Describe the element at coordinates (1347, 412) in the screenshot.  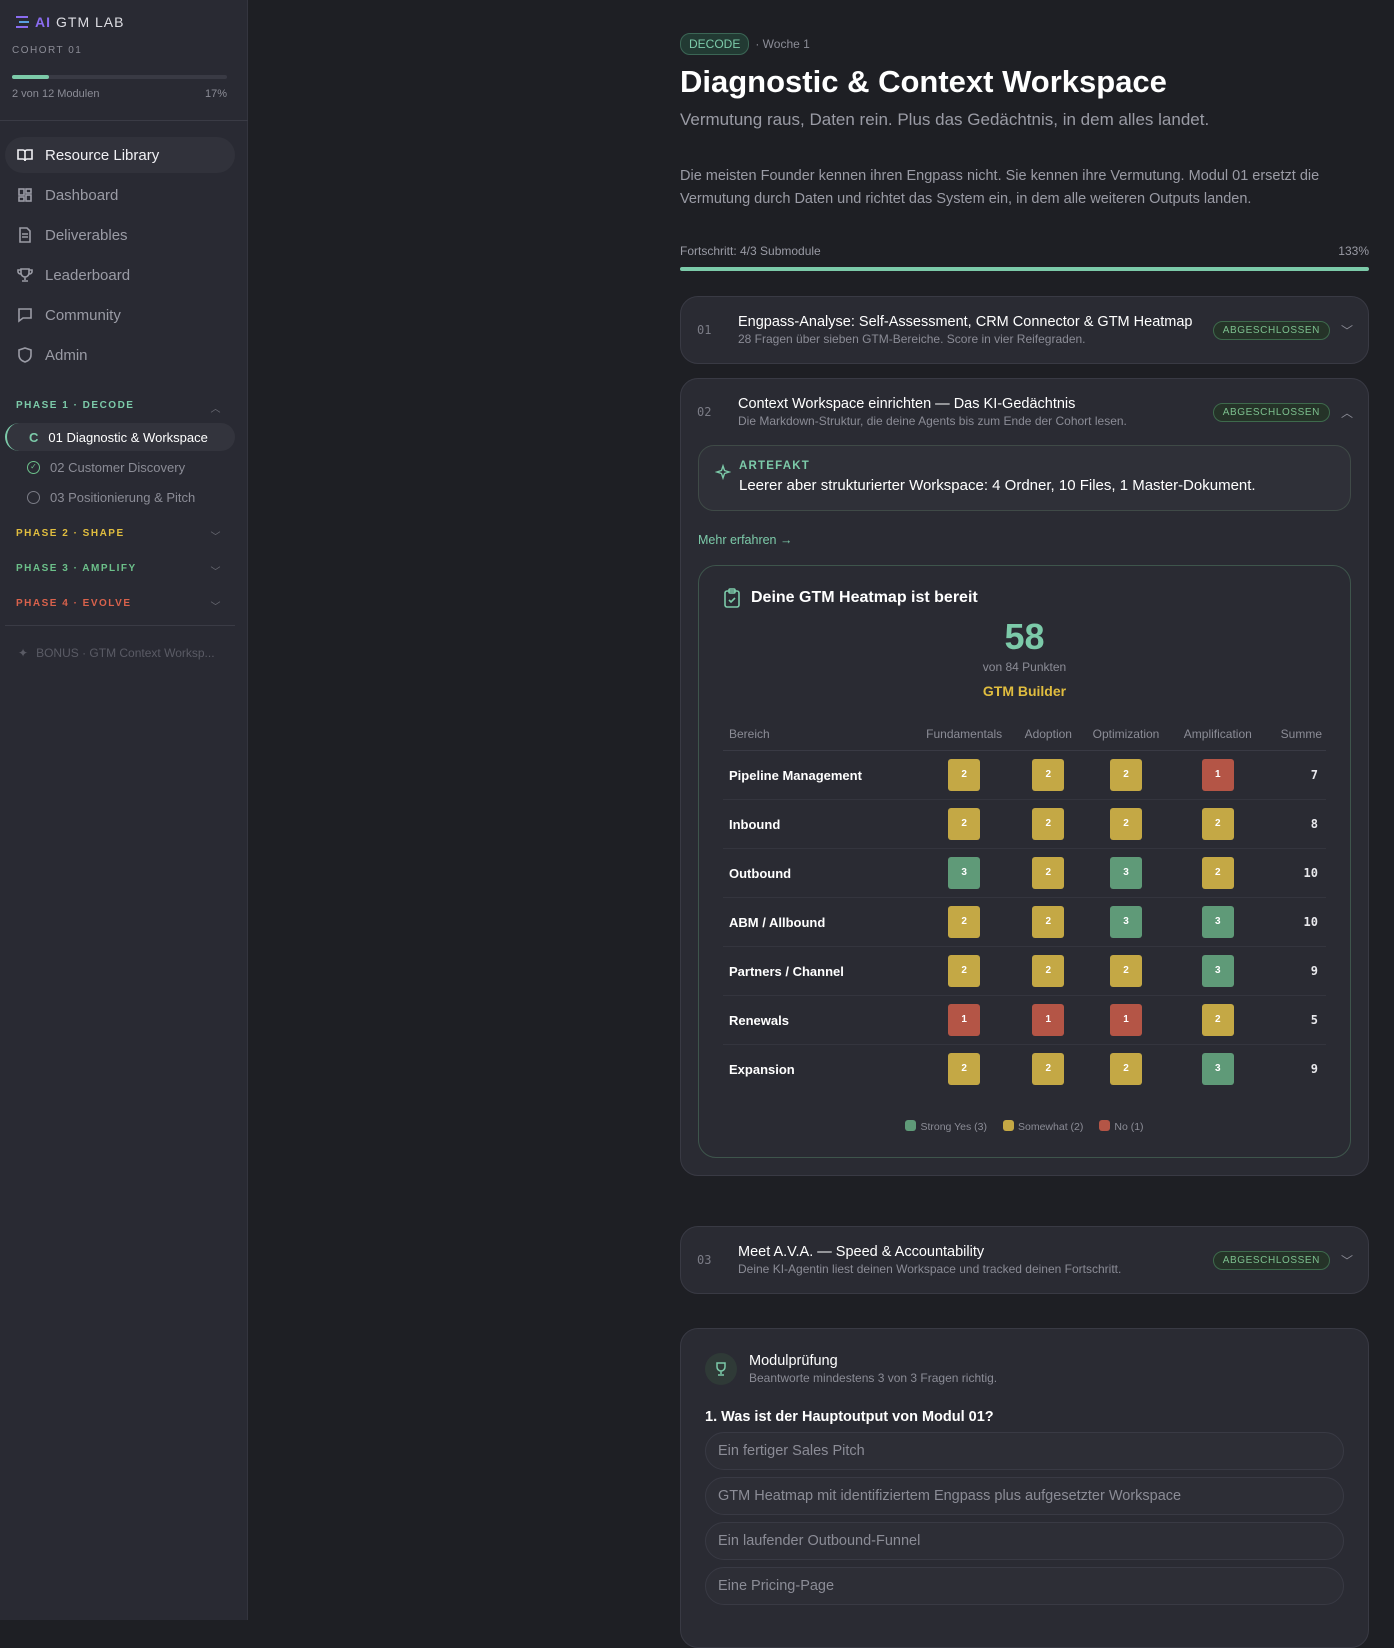
I see `chevron-up-icon: ︿` at that location.